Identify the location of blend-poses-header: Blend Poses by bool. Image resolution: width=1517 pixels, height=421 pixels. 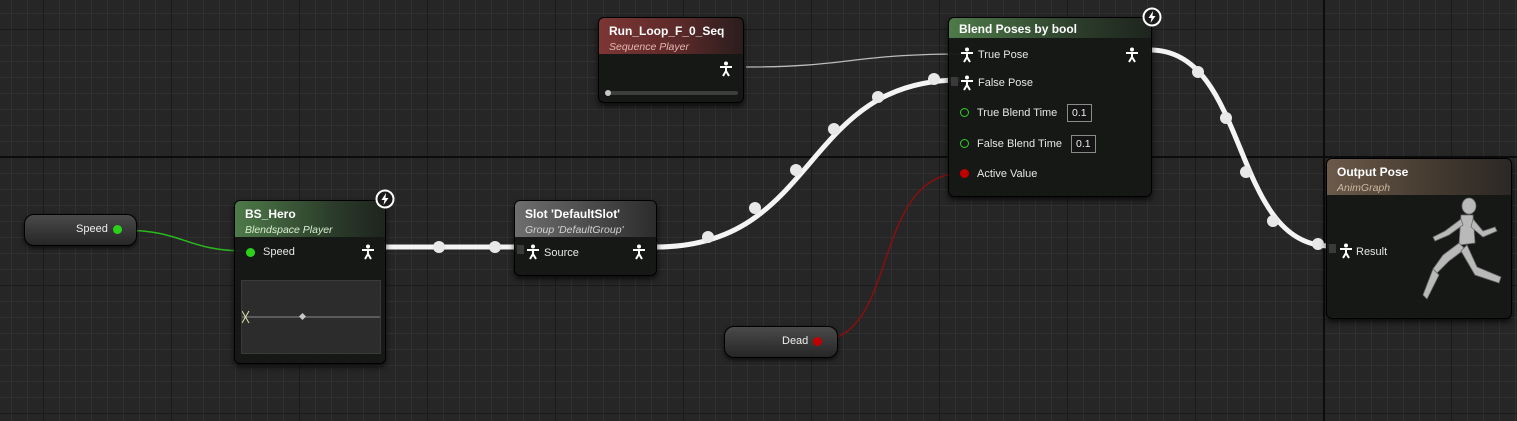
(1050, 28).